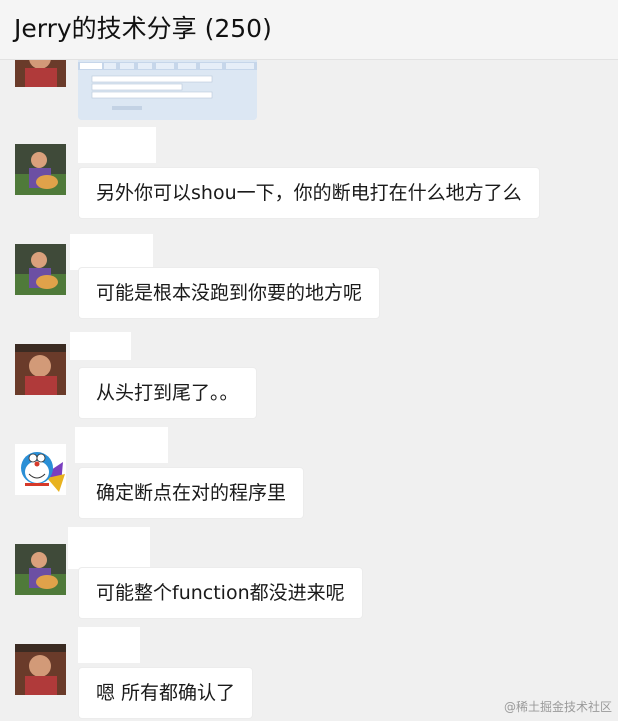 The image size is (618, 721). Describe the element at coordinates (40, 469) in the screenshot. I see `doraemon-avatar-icon` at that location.